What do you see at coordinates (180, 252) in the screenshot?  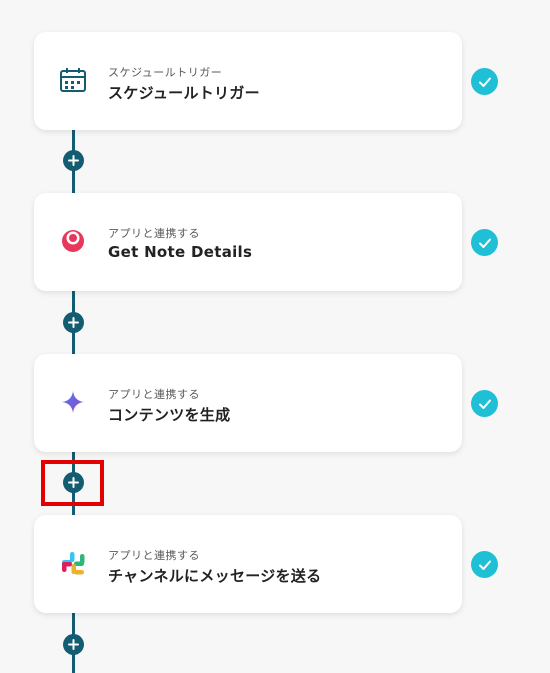 I see `step-title: Get Note Details` at bounding box center [180, 252].